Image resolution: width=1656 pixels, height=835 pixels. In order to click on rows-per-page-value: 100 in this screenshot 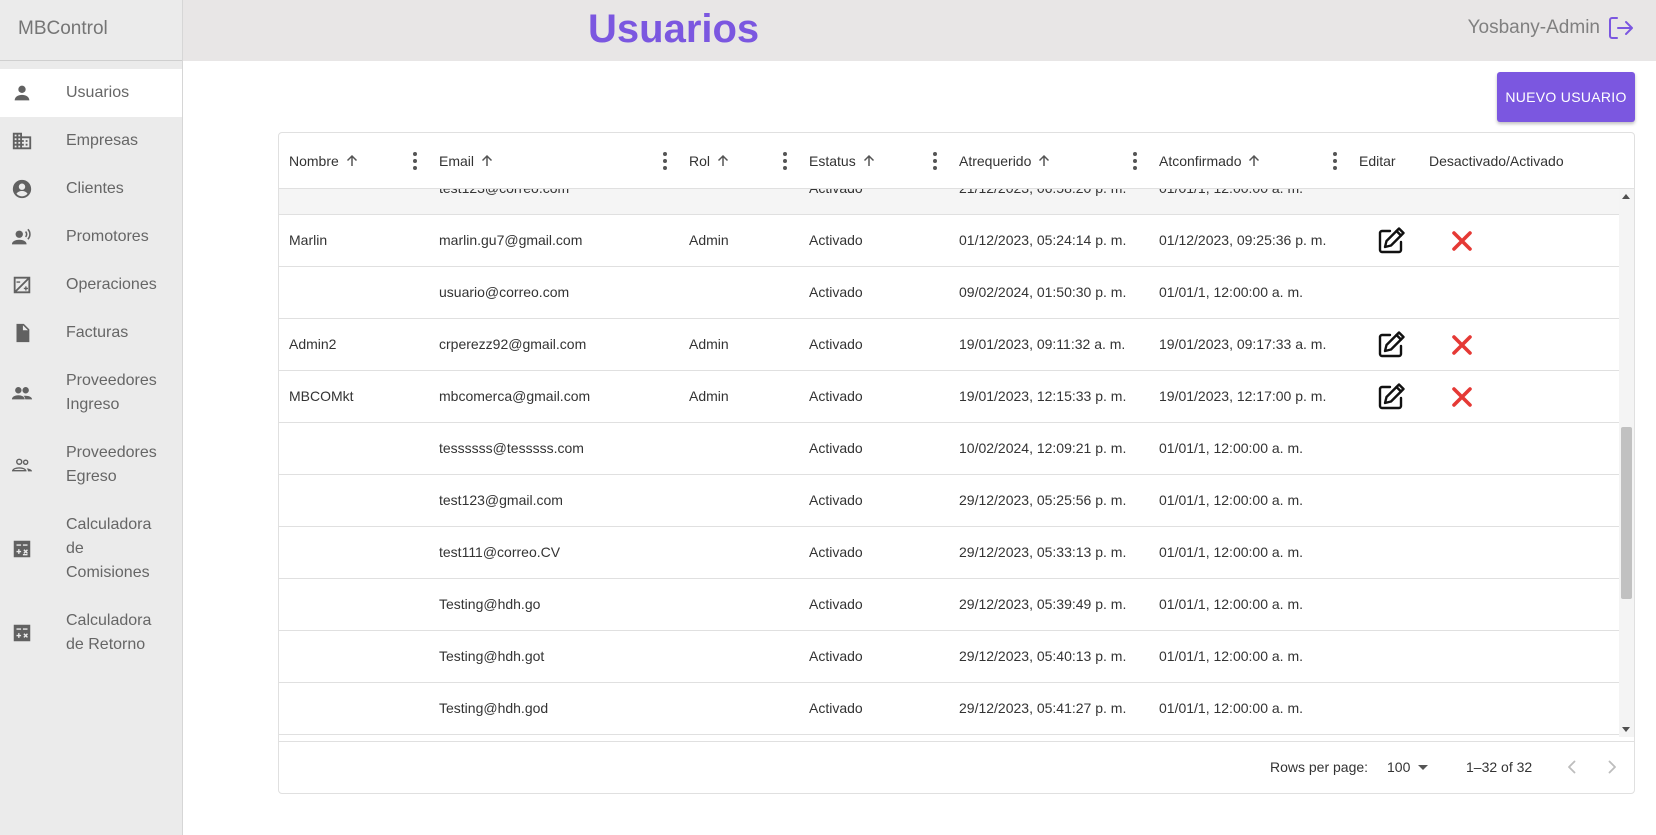, I will do `click(1399, 767)`.